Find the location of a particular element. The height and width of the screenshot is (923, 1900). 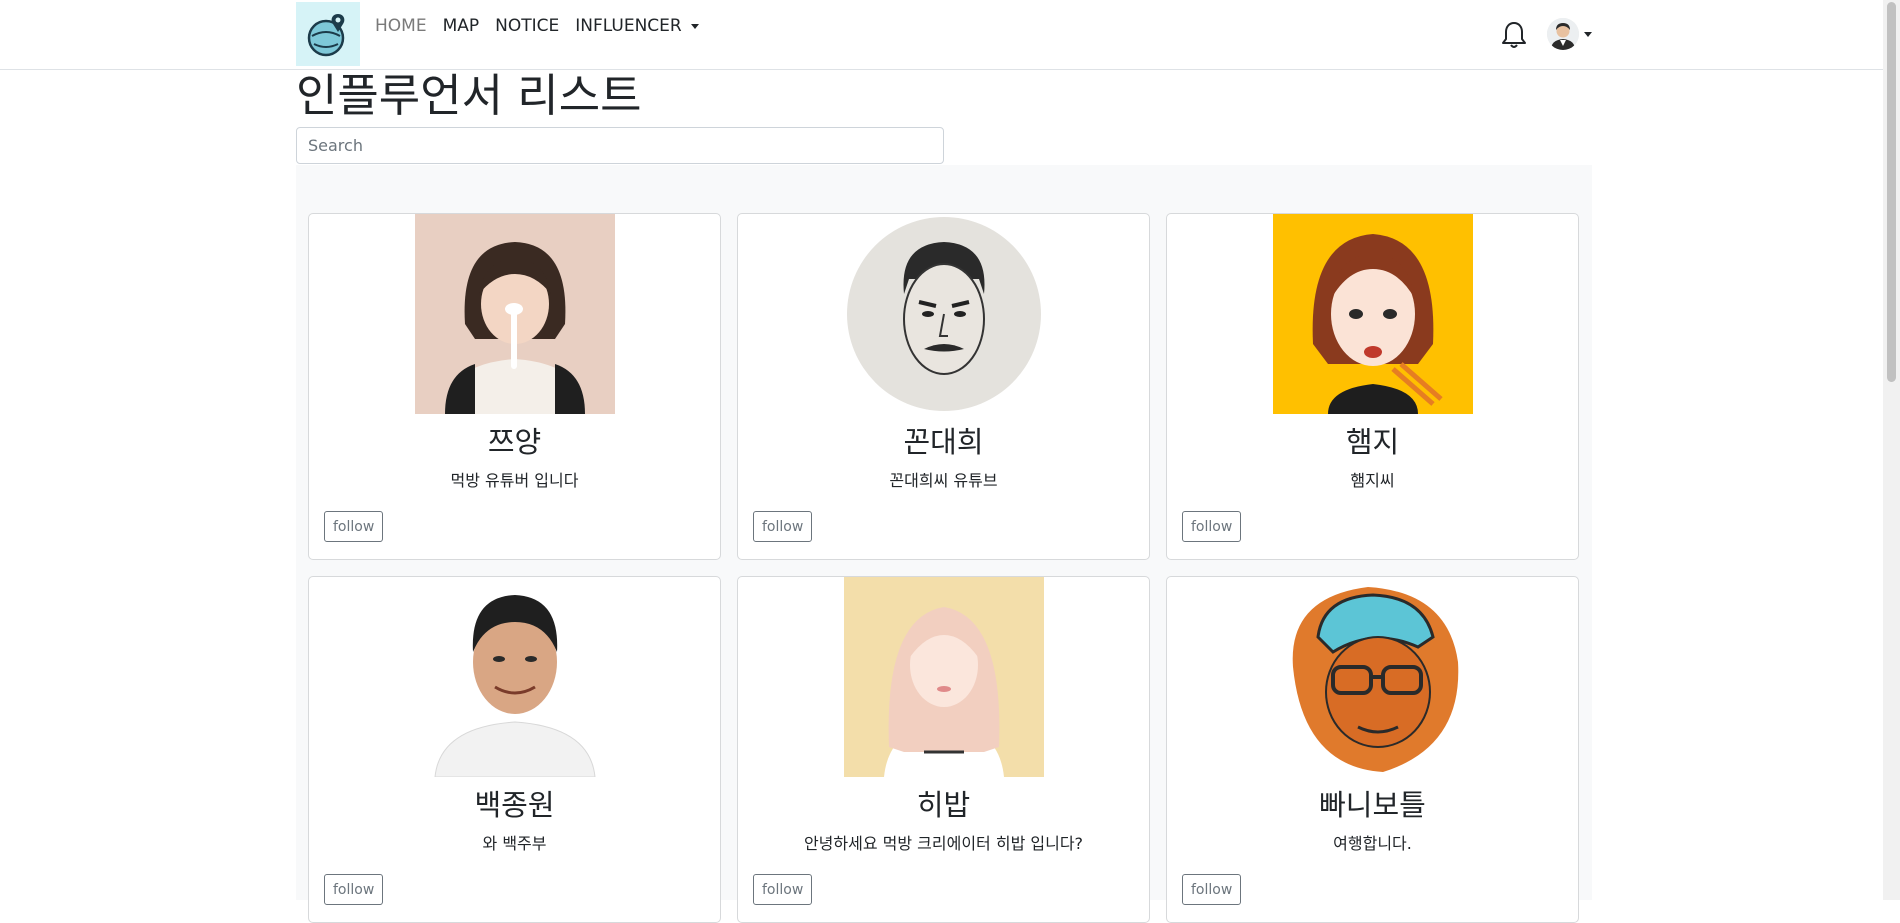

influencer-card: 히밥 안녕하세요 먹방 크리에이터 히밥 입니다? follow is located at coordinates (943, 749).